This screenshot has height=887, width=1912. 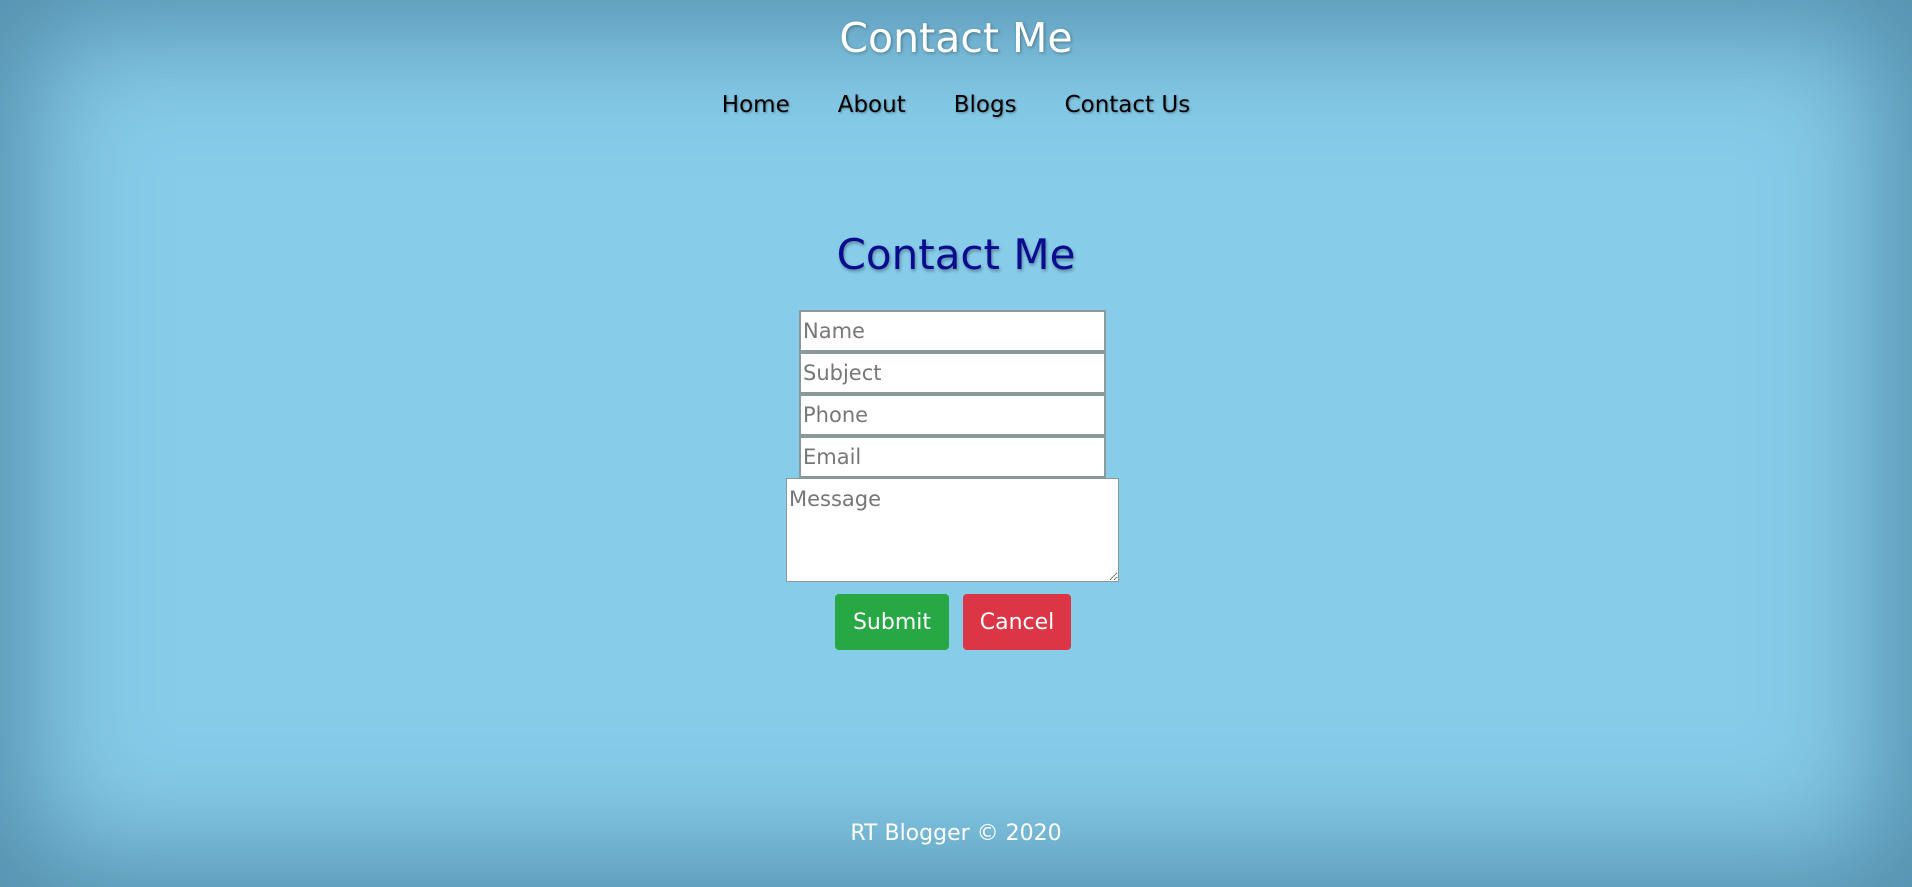 What do you see at coordinates (956, 833) in the screenshot?
I see `footer-copyright: RT Blogger © 2020` at bounding box center [956, 833].